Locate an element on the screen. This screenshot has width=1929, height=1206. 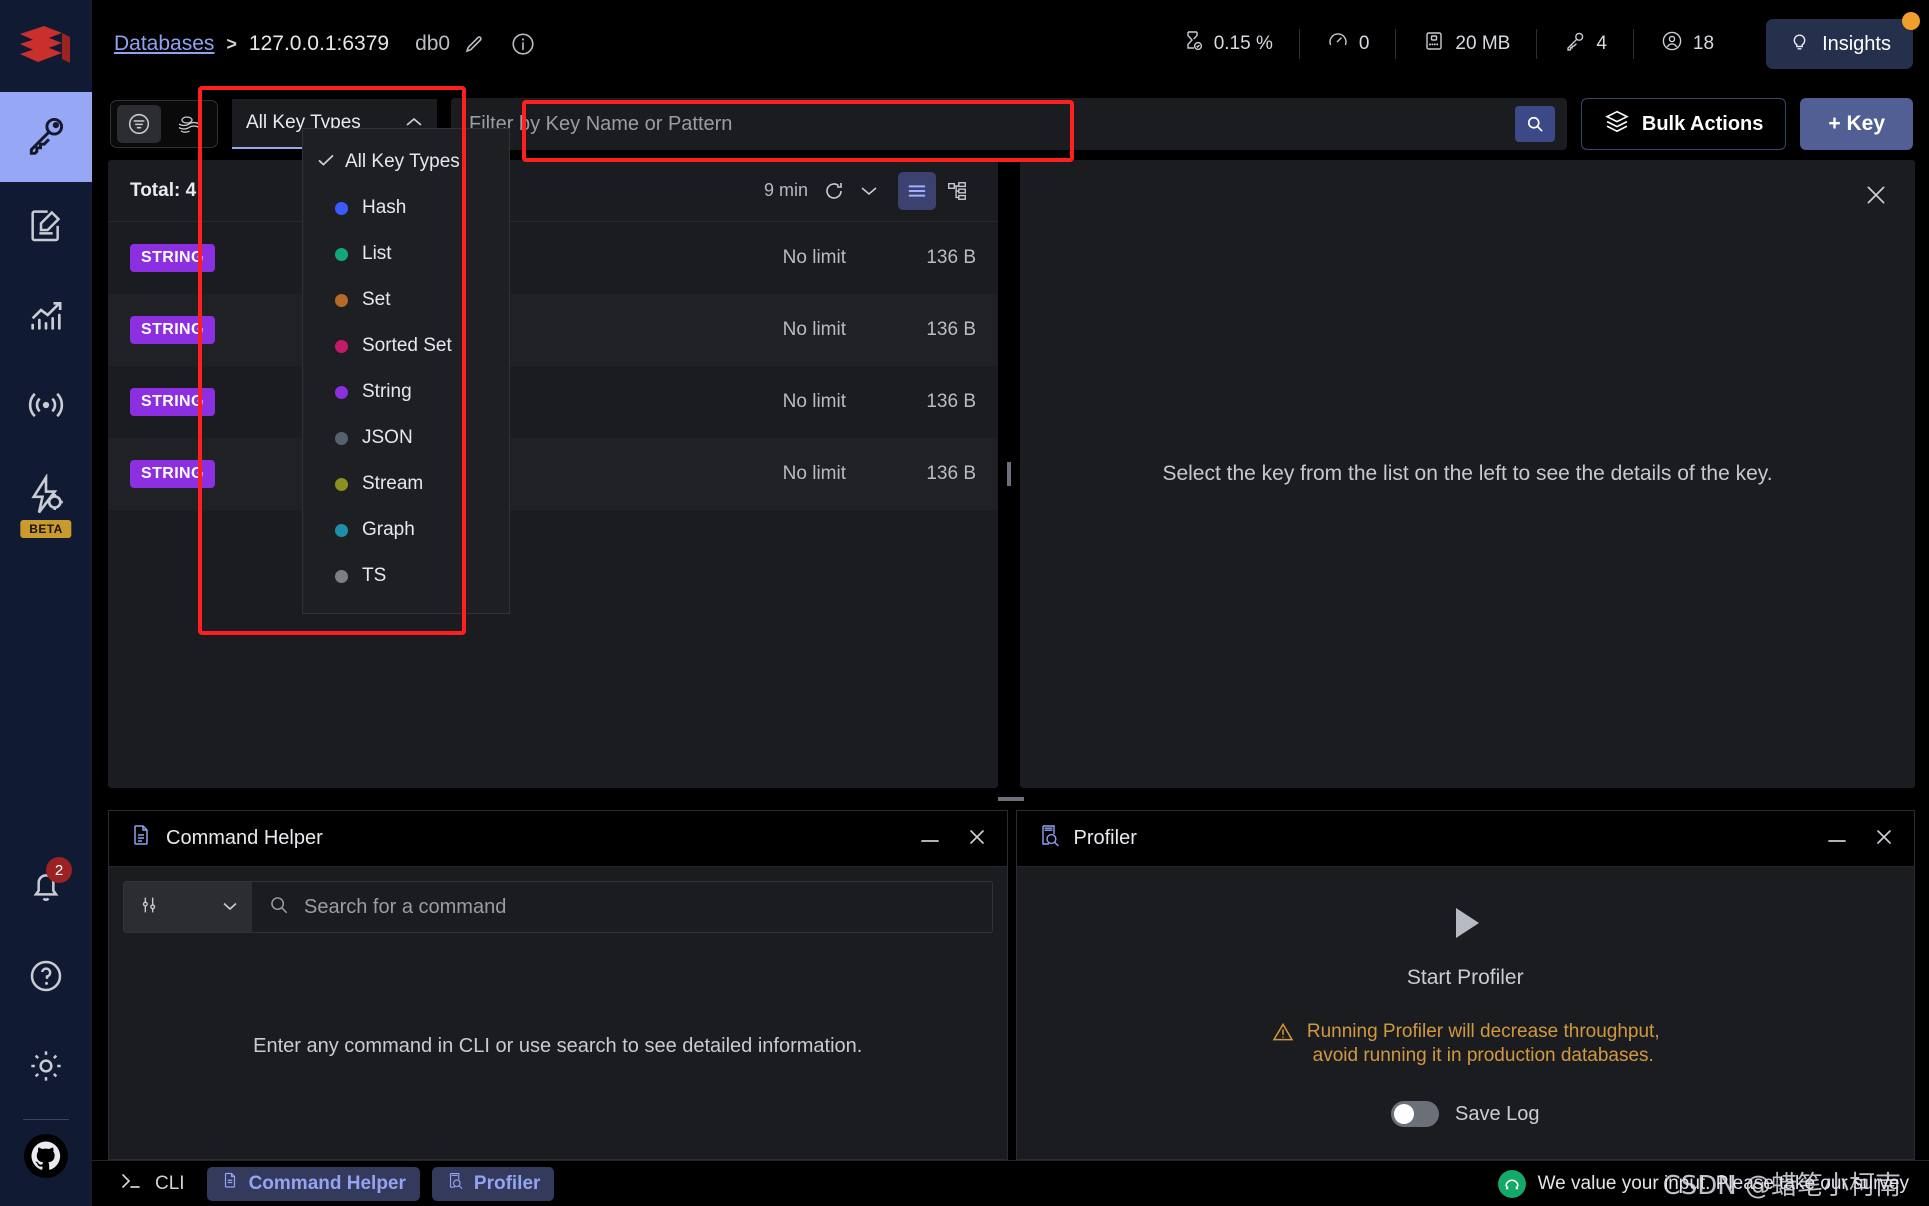
sidebar-item-workbench is located at coordinates (46, 227).